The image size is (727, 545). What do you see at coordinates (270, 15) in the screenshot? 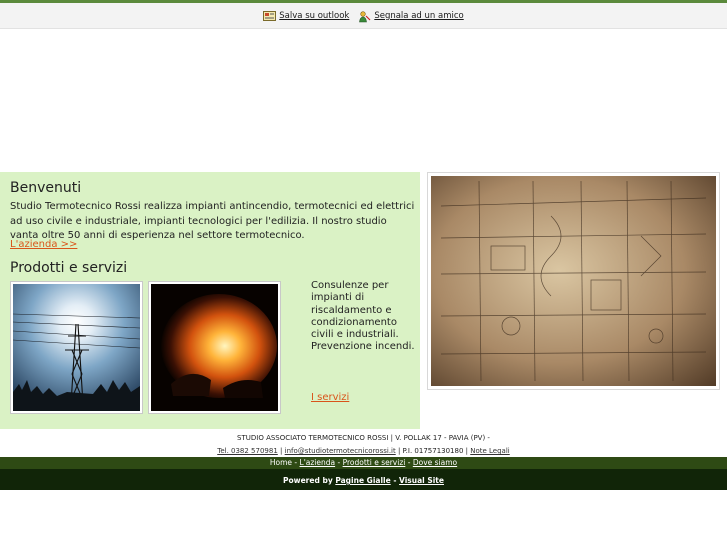
I see `outlook-icon` at bounding box center [270, 15].